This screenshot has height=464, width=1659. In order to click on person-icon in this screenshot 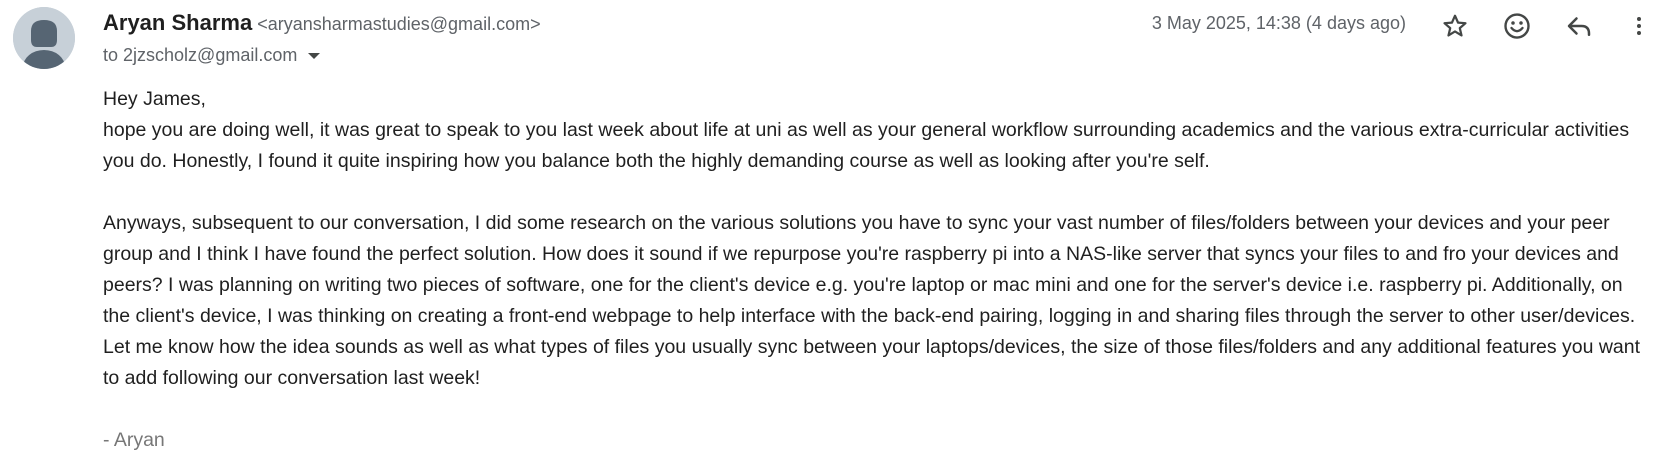, I will do `click(44, 38)`.